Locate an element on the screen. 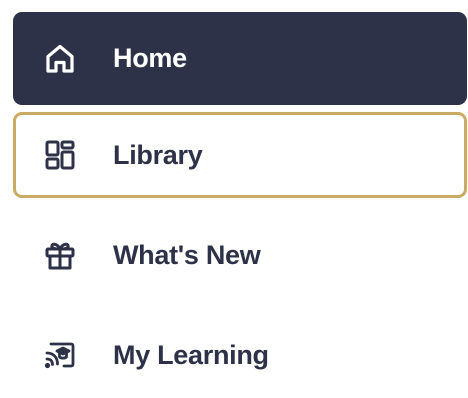 The width and height of the screenshot is (468, 398). nav-item-label: Library is located at coordinates (158, 154).